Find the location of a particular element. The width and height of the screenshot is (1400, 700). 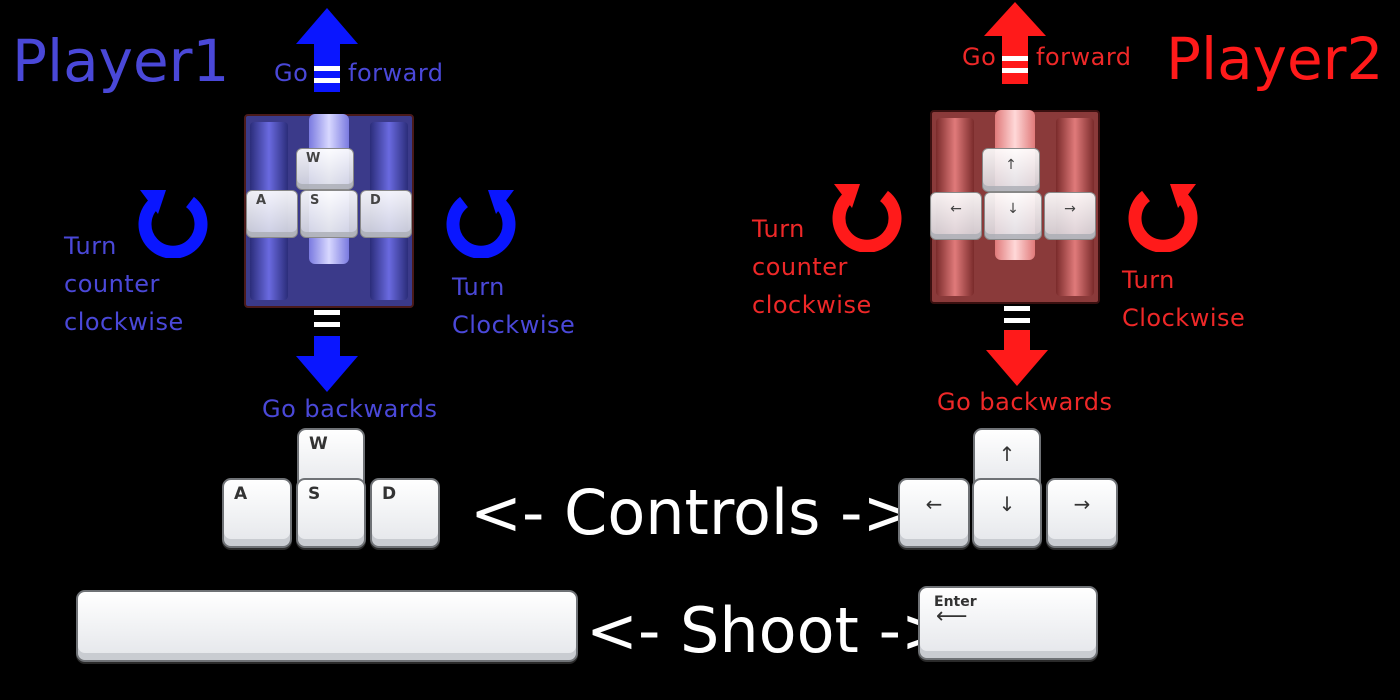

p1-tank-key-a: A is located at coordinates (272, 214).